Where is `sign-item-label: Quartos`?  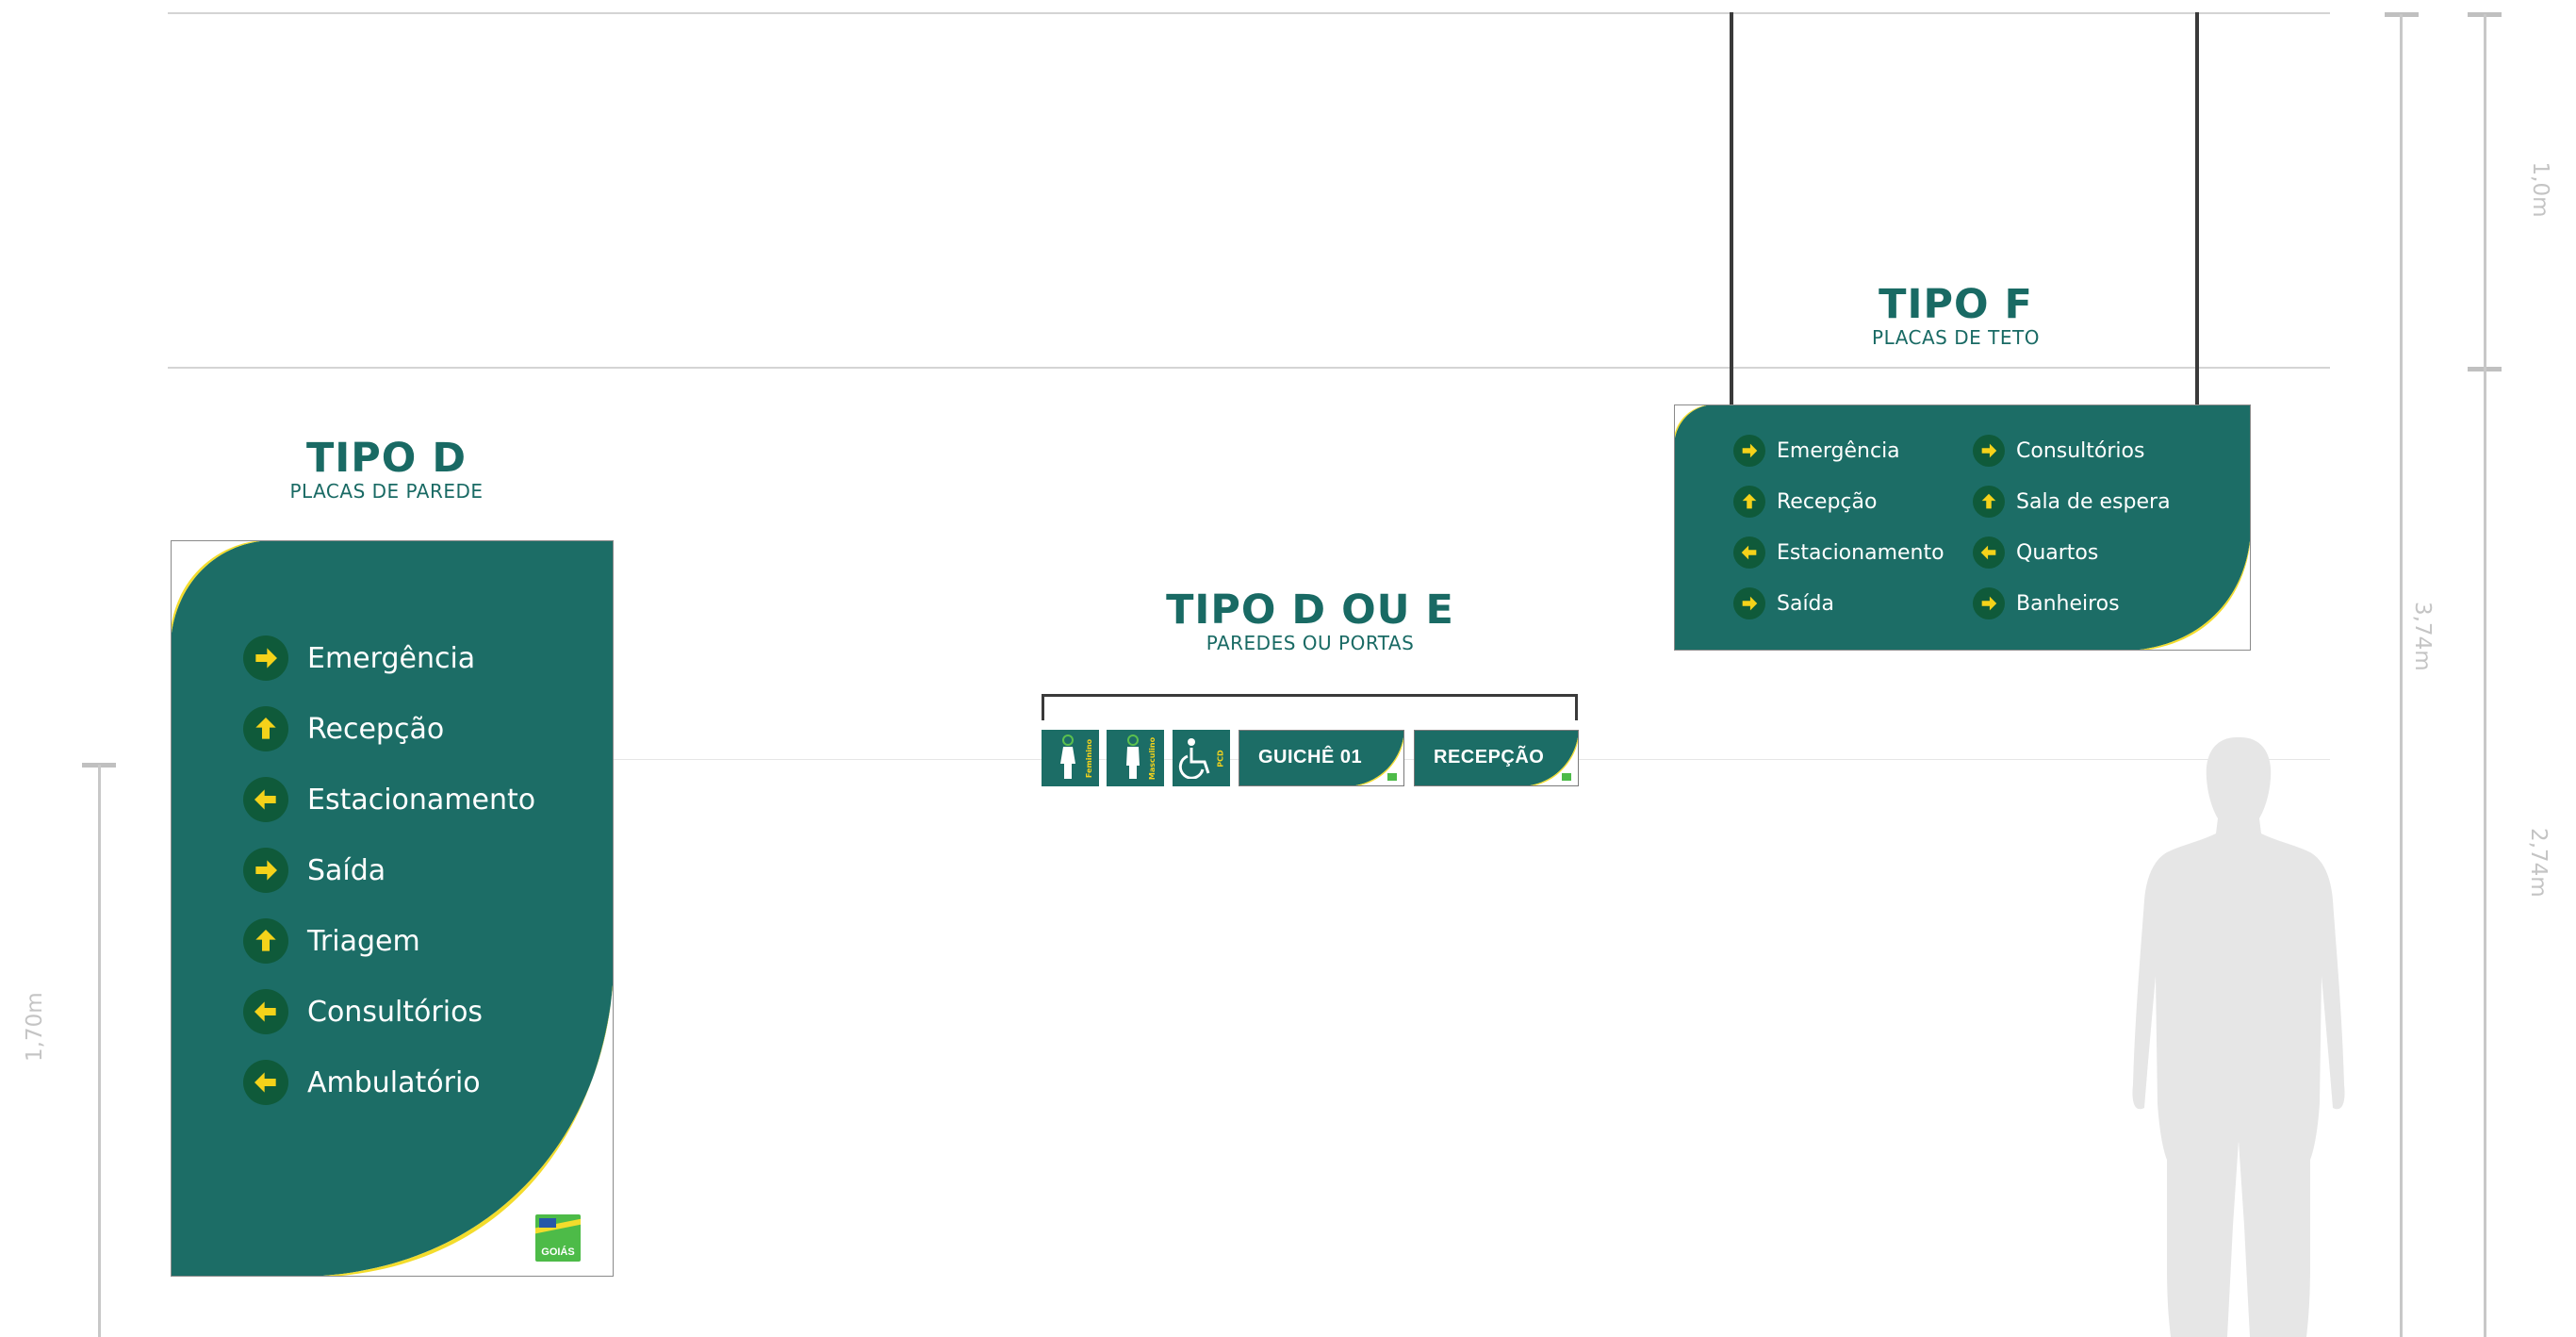
sign-item-label: Quartos is located at coordinates (2057, 552).